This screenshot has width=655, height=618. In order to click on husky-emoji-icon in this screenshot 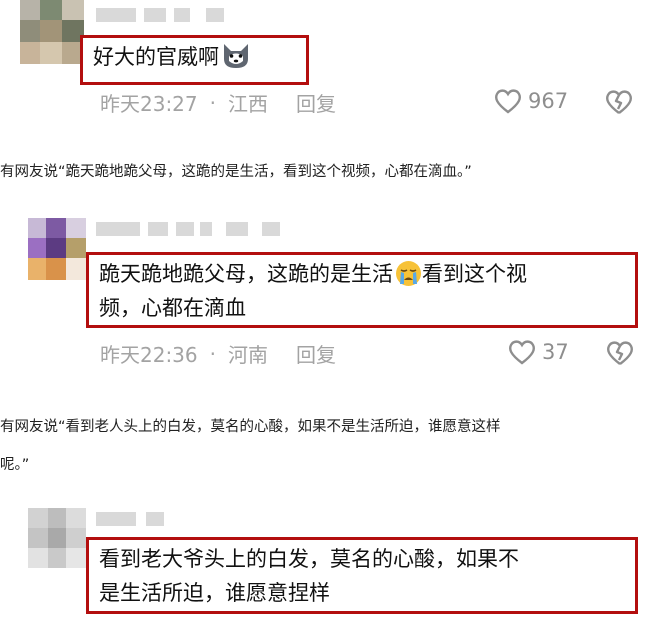, I will do `click(236, 56)`.